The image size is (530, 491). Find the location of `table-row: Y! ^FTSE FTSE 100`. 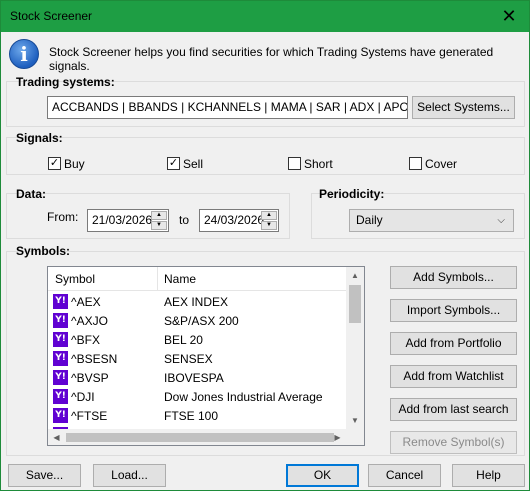

table-row: Y! ^FTSE FTSE 100 is located at coordinates (197, 415).